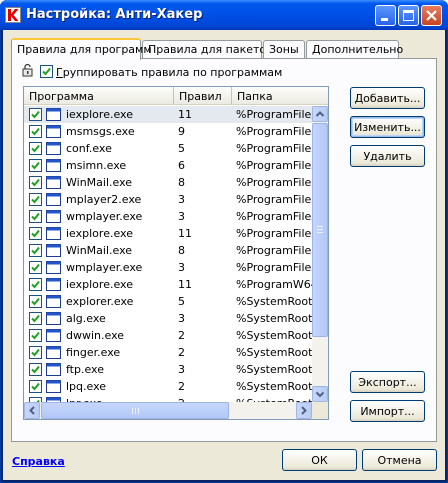 The height and width of the screenshot is (483, 448). I want to click on vertical-scroll-thumb, so click(320, 230).